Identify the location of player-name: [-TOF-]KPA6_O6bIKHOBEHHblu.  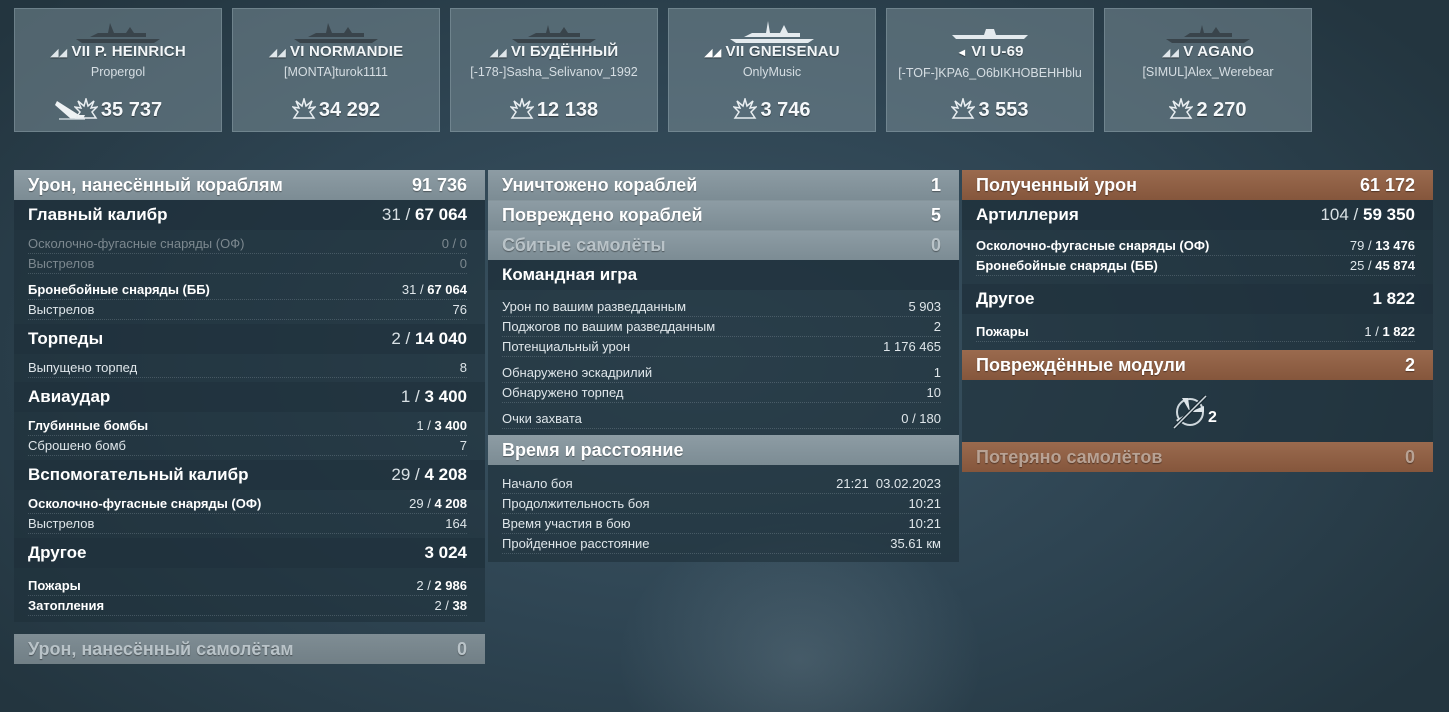
(990, 73).